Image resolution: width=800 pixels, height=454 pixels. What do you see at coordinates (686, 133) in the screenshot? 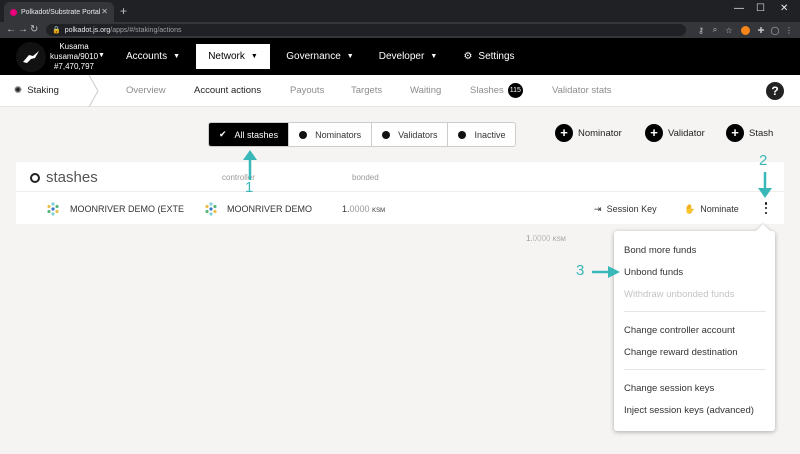
I see `add-validator-label: Validator` at bounding box center [686, 133].